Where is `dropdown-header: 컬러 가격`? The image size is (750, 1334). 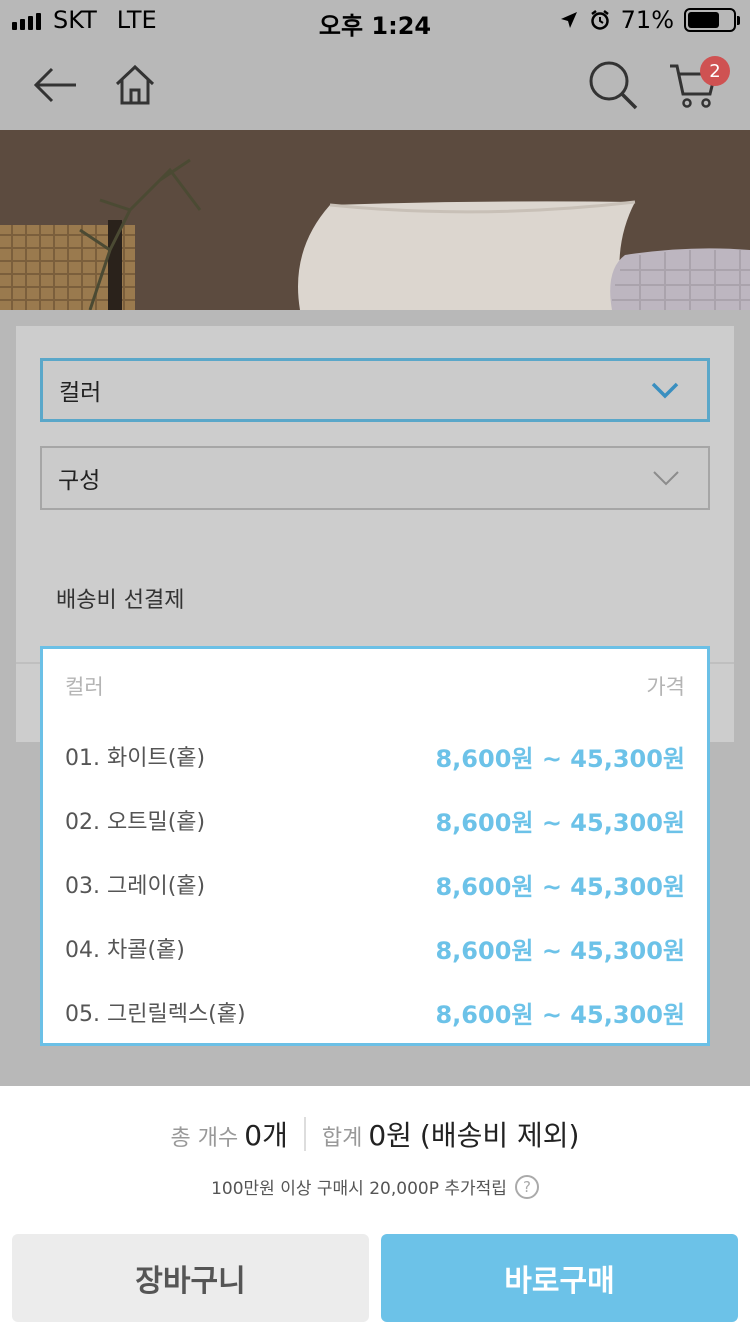
dropdown-header: 컬러 가격 is located at coordinates (375, 686).